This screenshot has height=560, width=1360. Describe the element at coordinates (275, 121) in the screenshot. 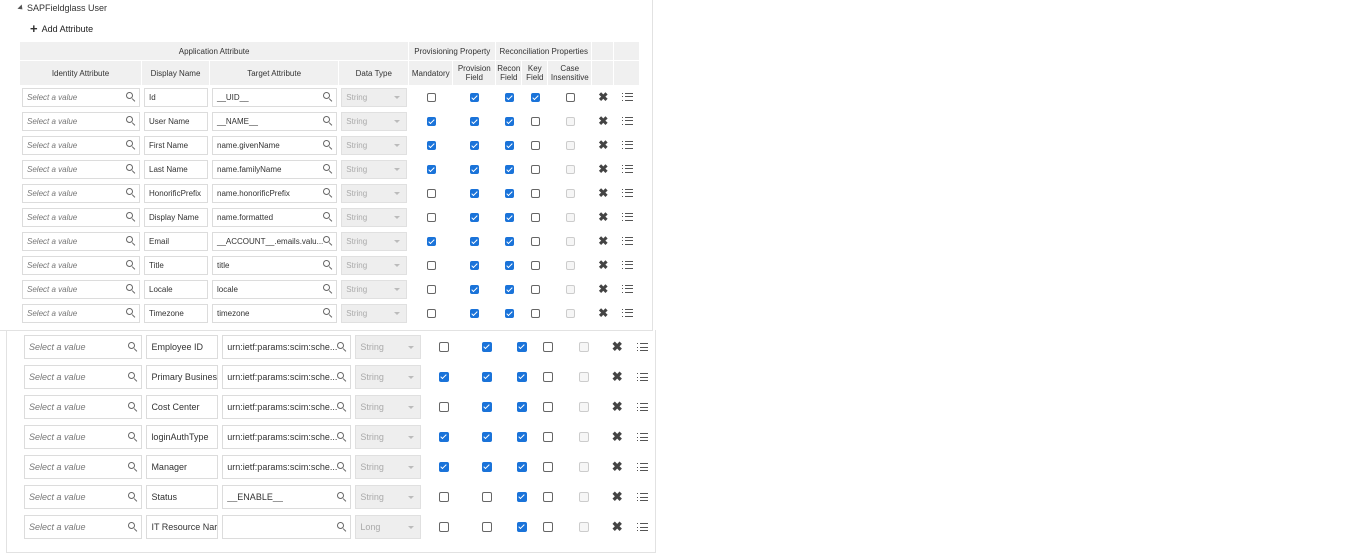

I see `target-attribute-input: __NAME__` at that location.